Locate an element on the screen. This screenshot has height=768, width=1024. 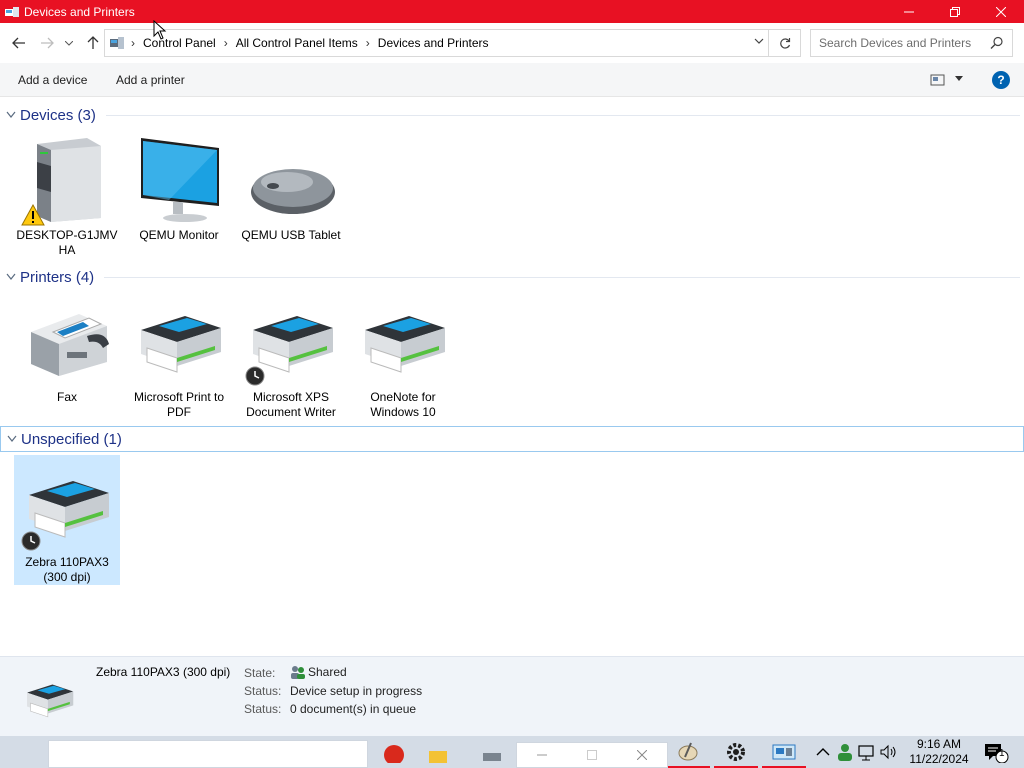
up-button is located at coordinates (93, 43).